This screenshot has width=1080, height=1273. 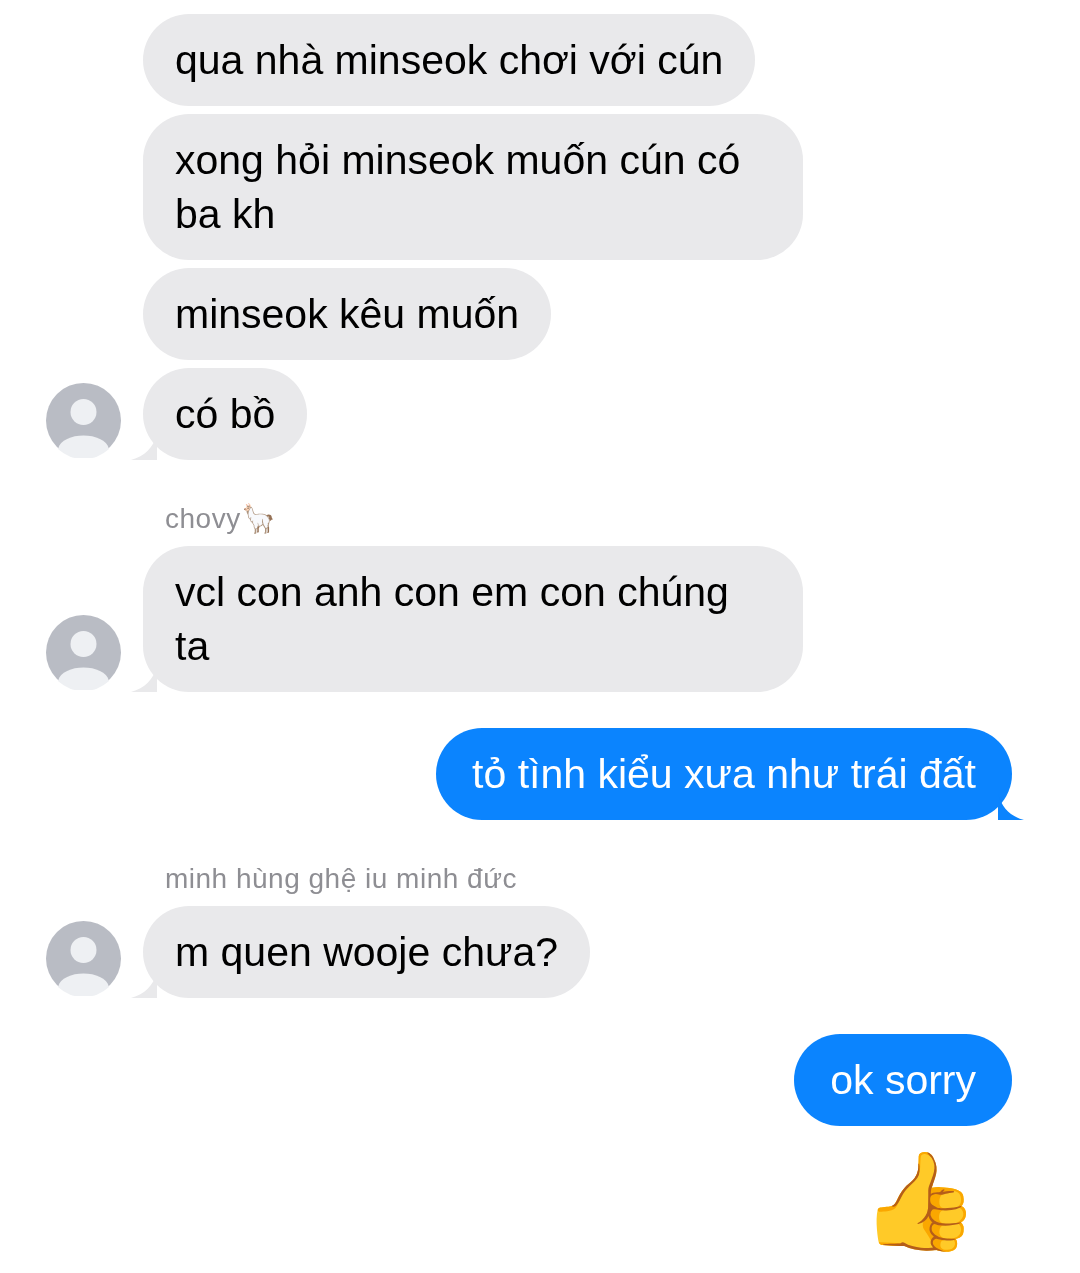 What do you see at coordinates (473, 619) in the screenshot?
I see `message-bubble: vcl con anh con em con chúng ta` at bounding box center [473, 619].